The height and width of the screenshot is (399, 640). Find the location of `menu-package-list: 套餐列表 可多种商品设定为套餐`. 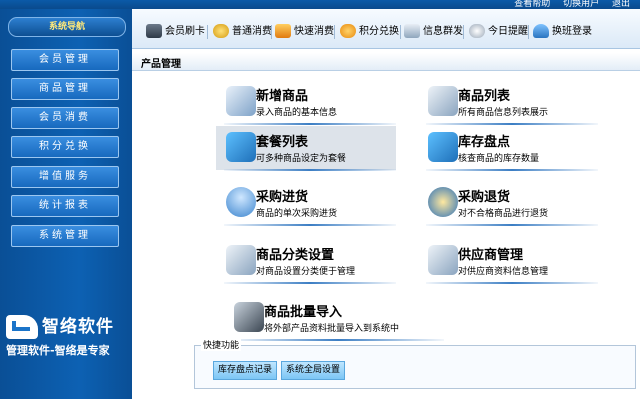

menu-package-list: 套餐列表 可多种商品设定为套餐 is located at coordinates (306, 148).